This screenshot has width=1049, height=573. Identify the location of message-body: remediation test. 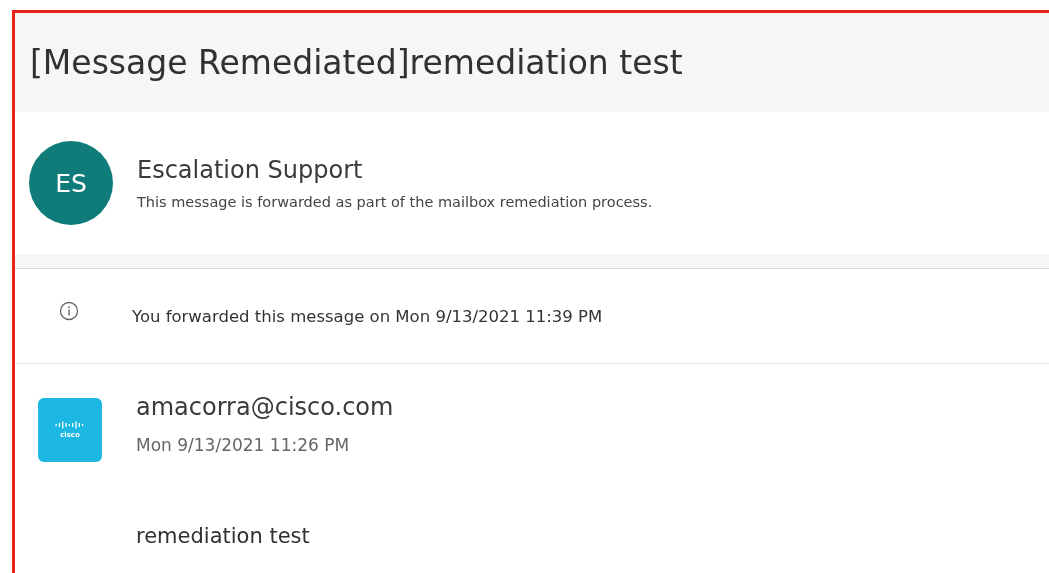
(223, 535).